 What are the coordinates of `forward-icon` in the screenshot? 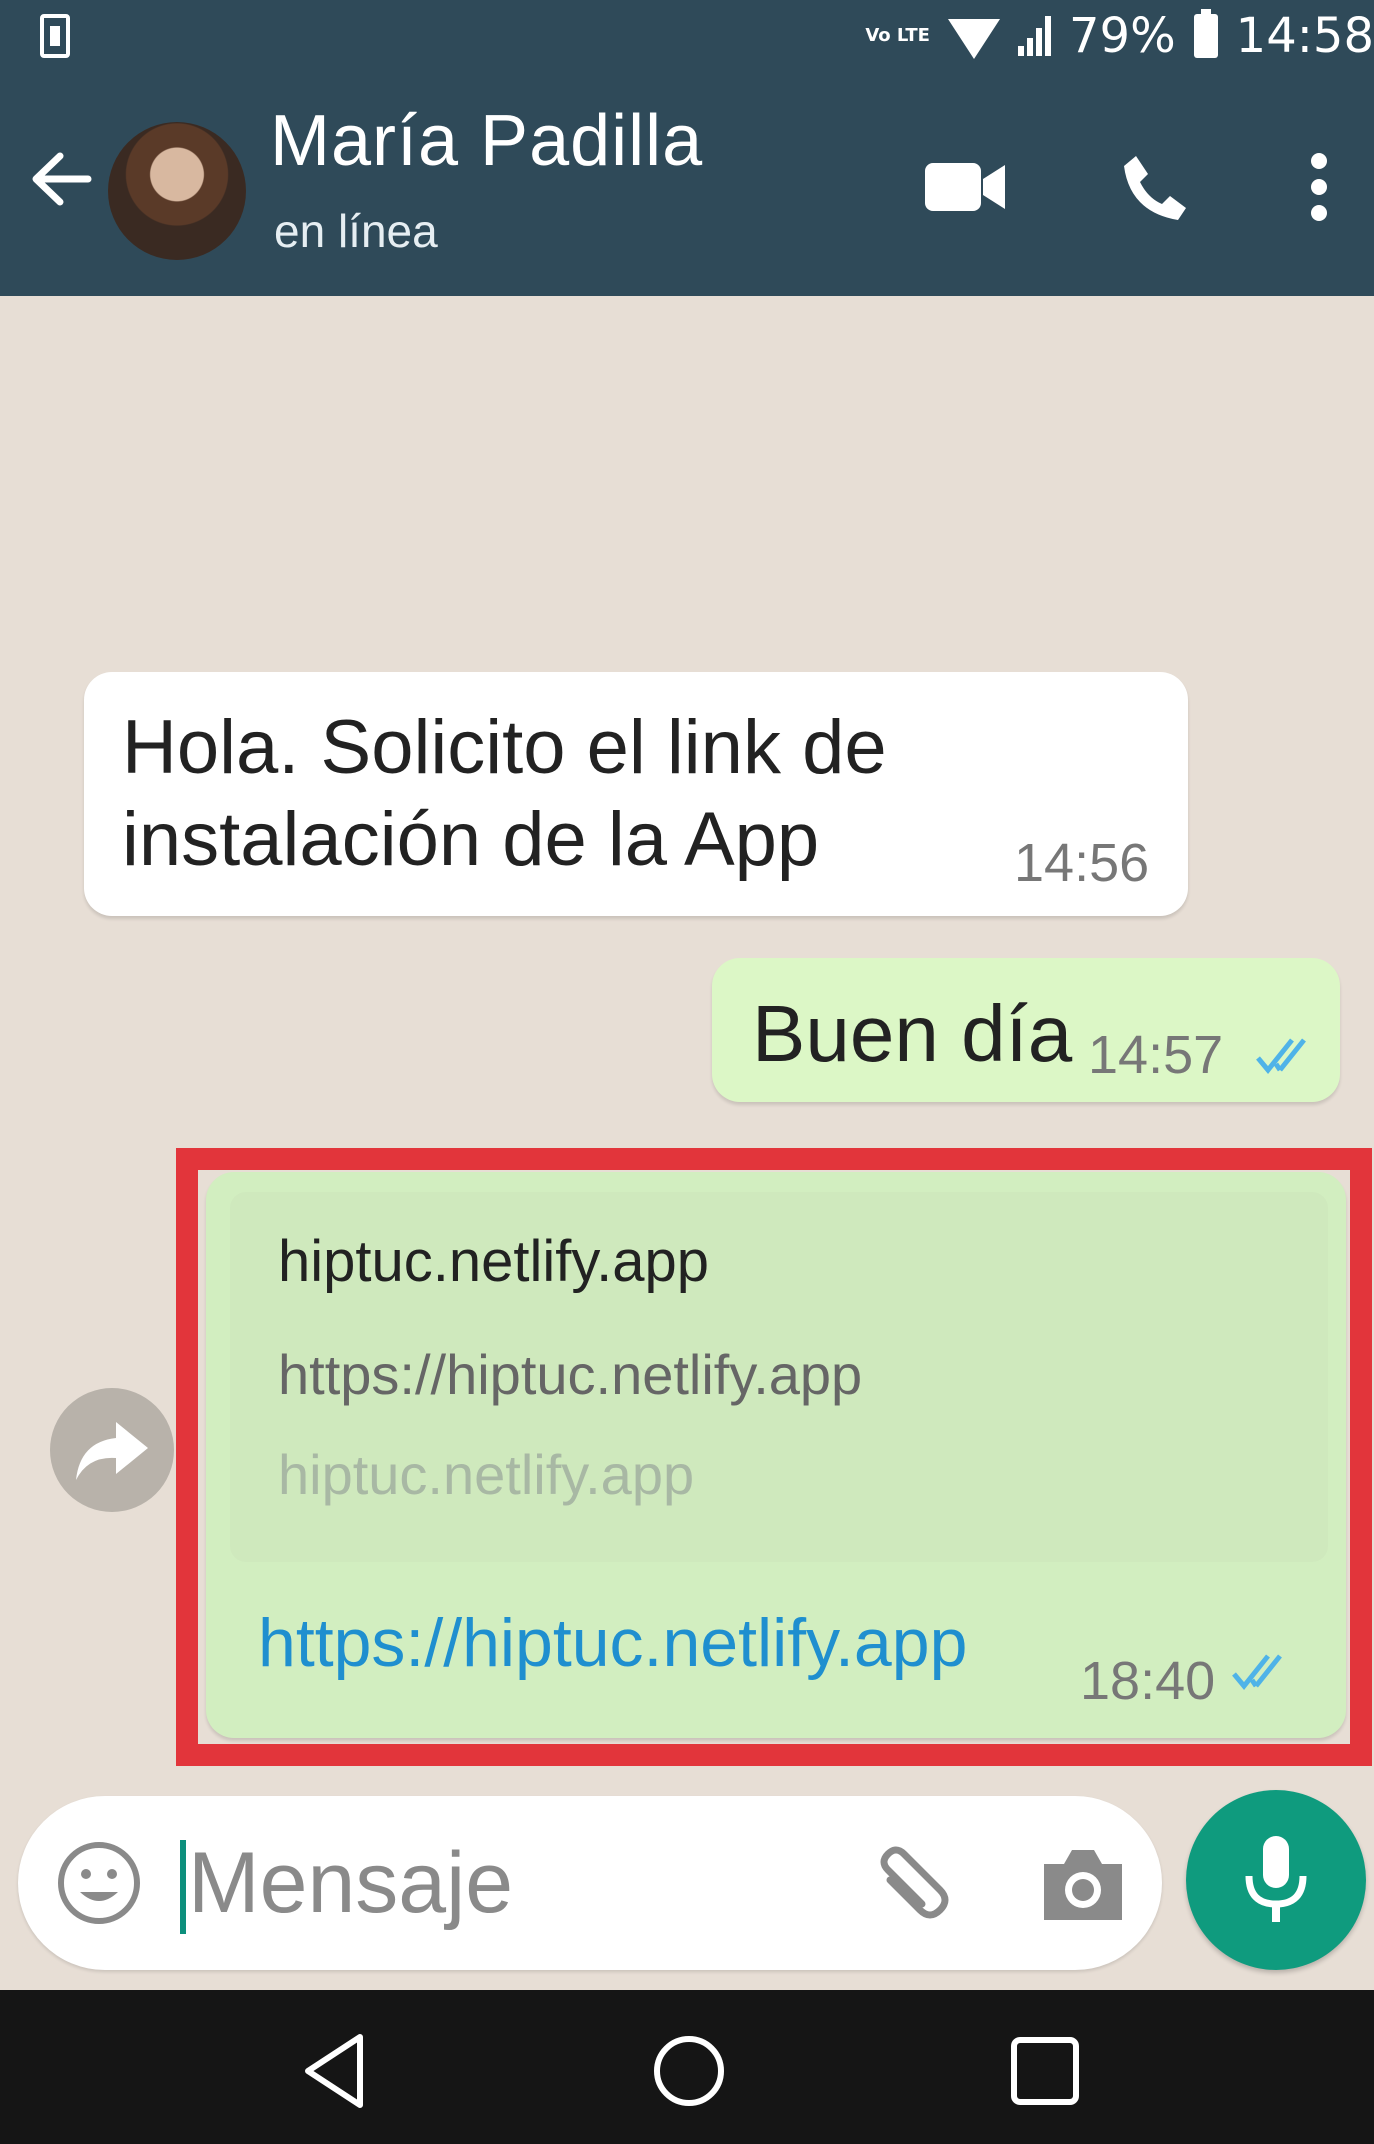 It's located at (112, 1451).